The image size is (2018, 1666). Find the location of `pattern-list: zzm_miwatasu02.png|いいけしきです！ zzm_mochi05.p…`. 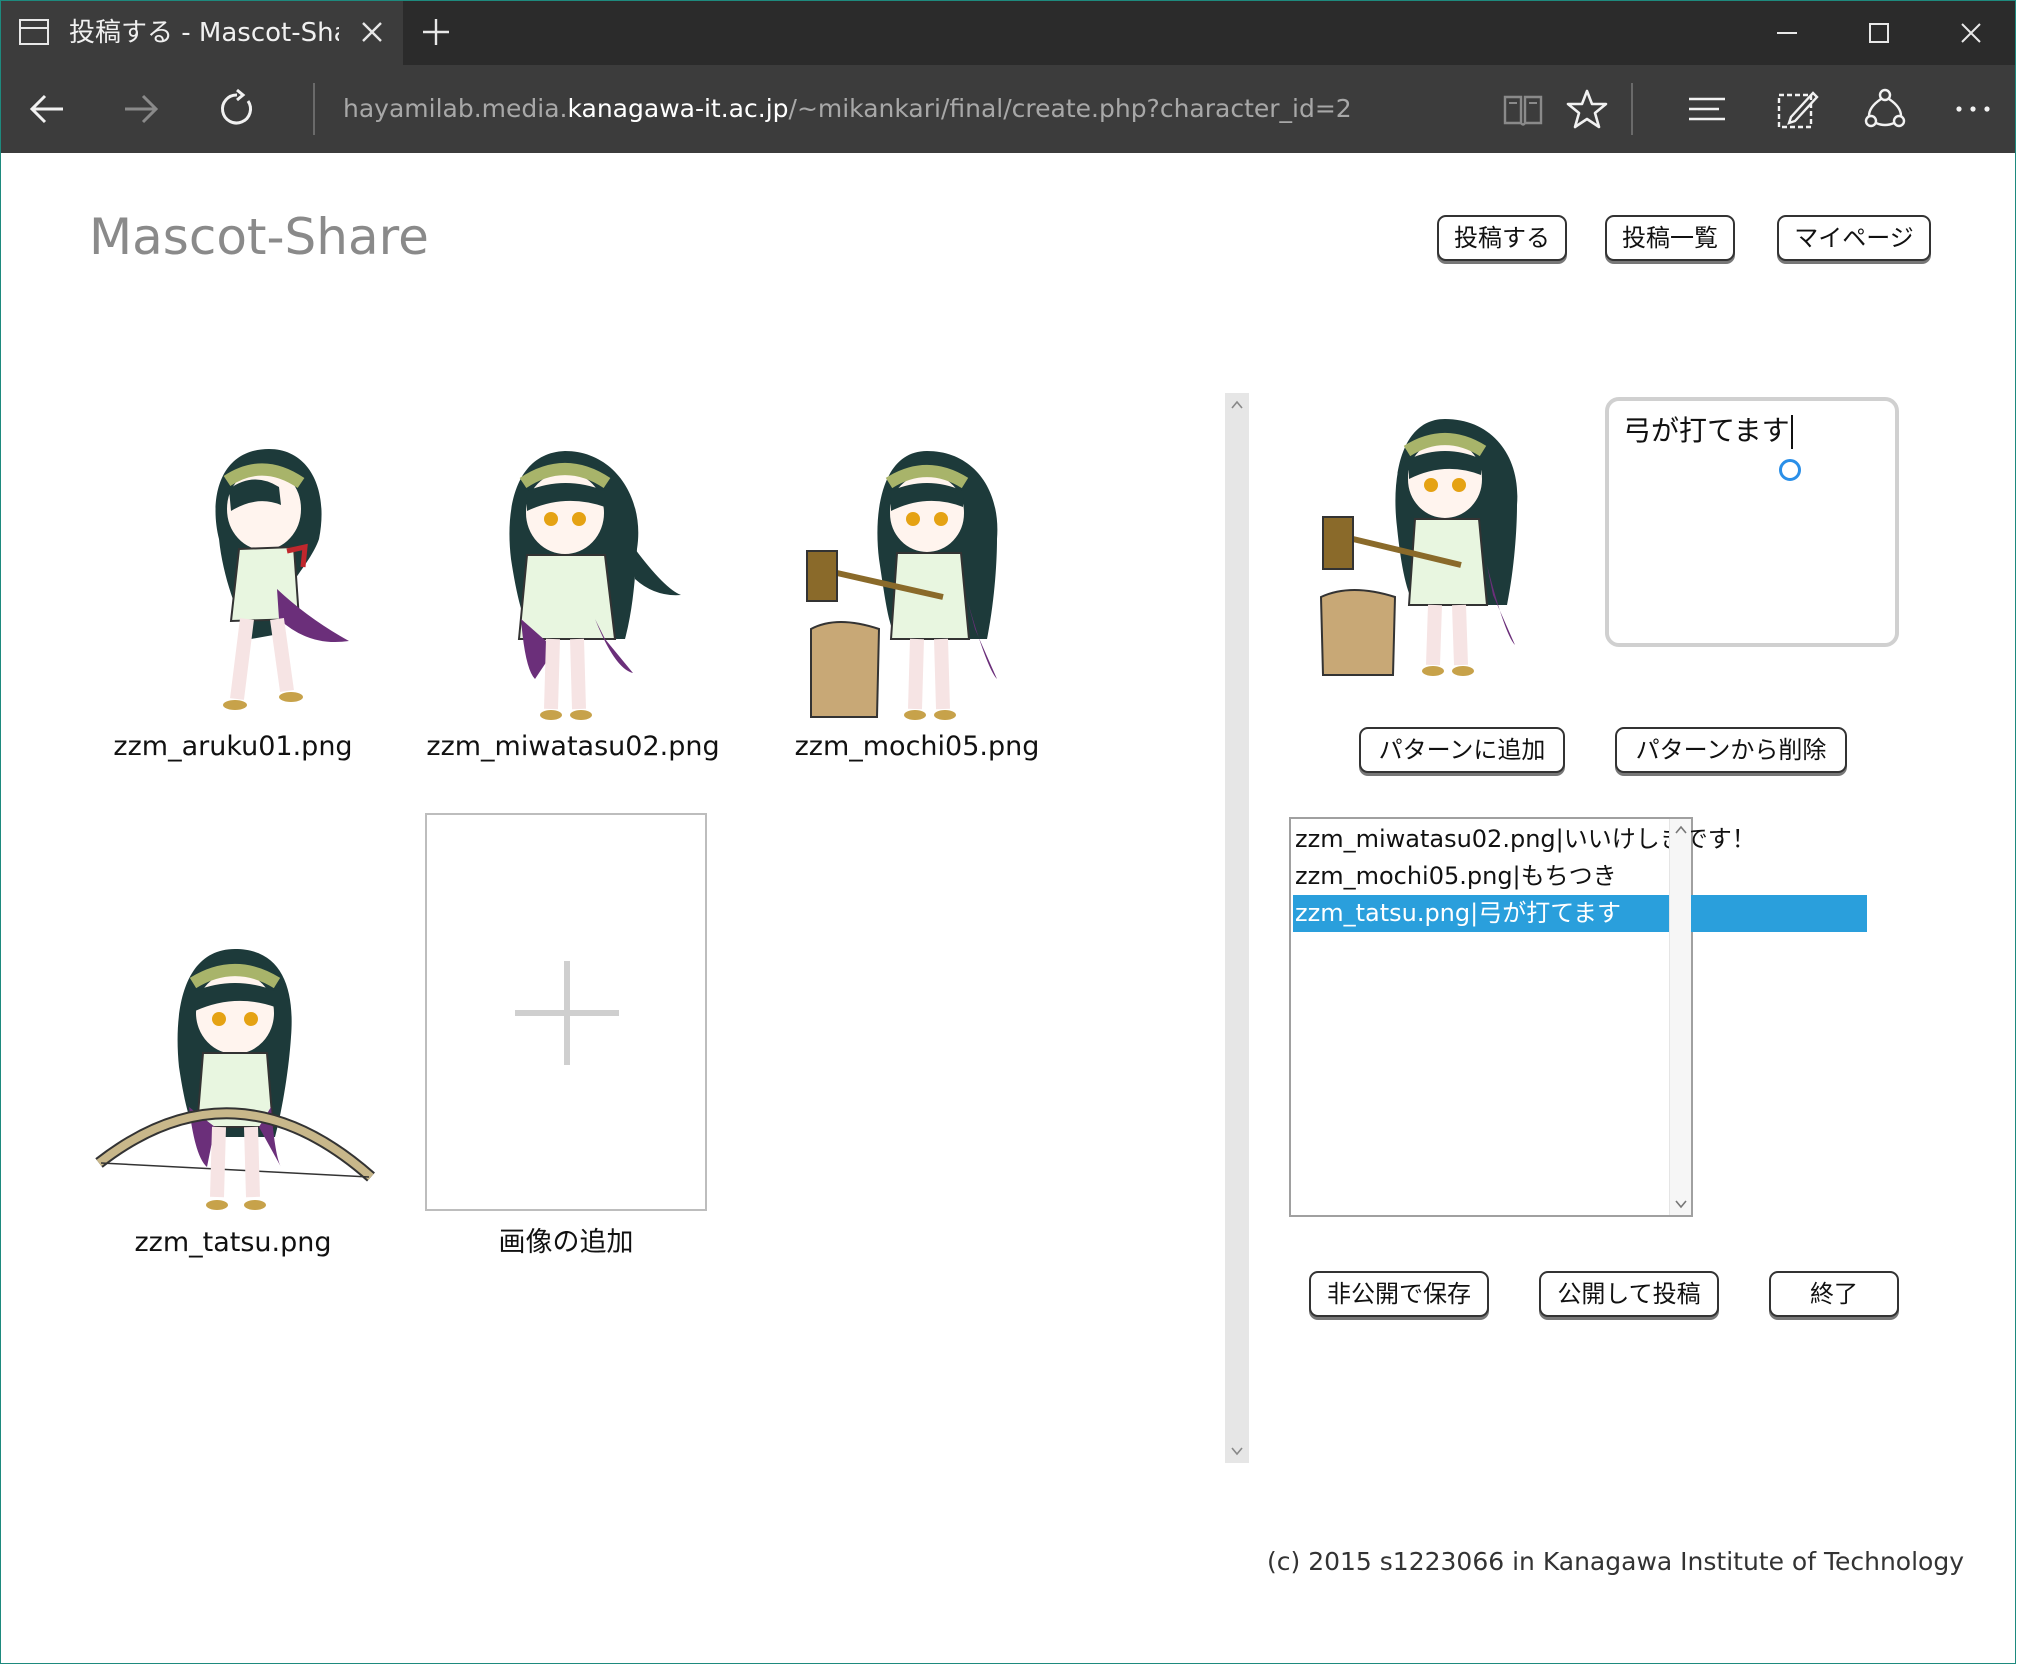

pattern-list: zzm_miwatasu02.png|いいけしきです！ zzm_mochi05.p… is located at coordinates (1581, 876).